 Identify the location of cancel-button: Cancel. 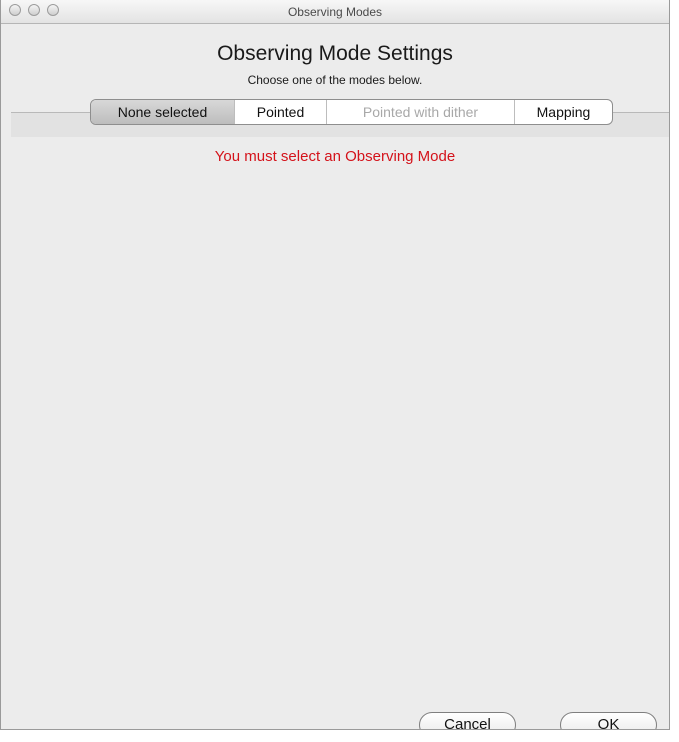
(467, 720).